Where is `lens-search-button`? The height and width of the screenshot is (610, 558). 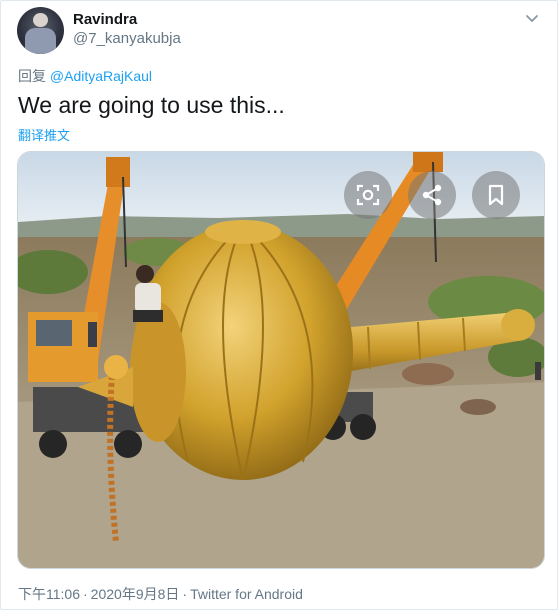 lens-search-button is located at coordinates (368, 195).